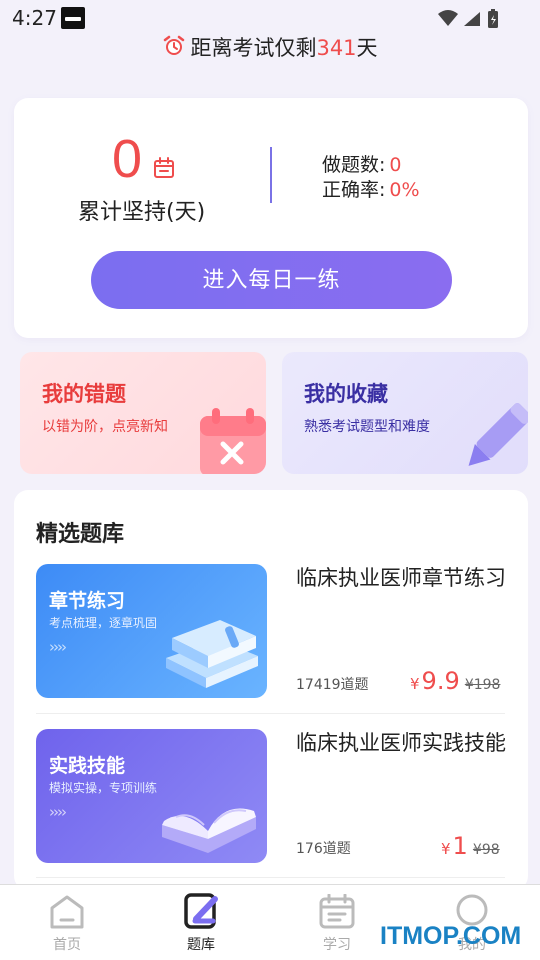 Image resolution: width=540 pixels, height=960 pixels. I want to click on wrong-calendar-icon, so click(233, 441).